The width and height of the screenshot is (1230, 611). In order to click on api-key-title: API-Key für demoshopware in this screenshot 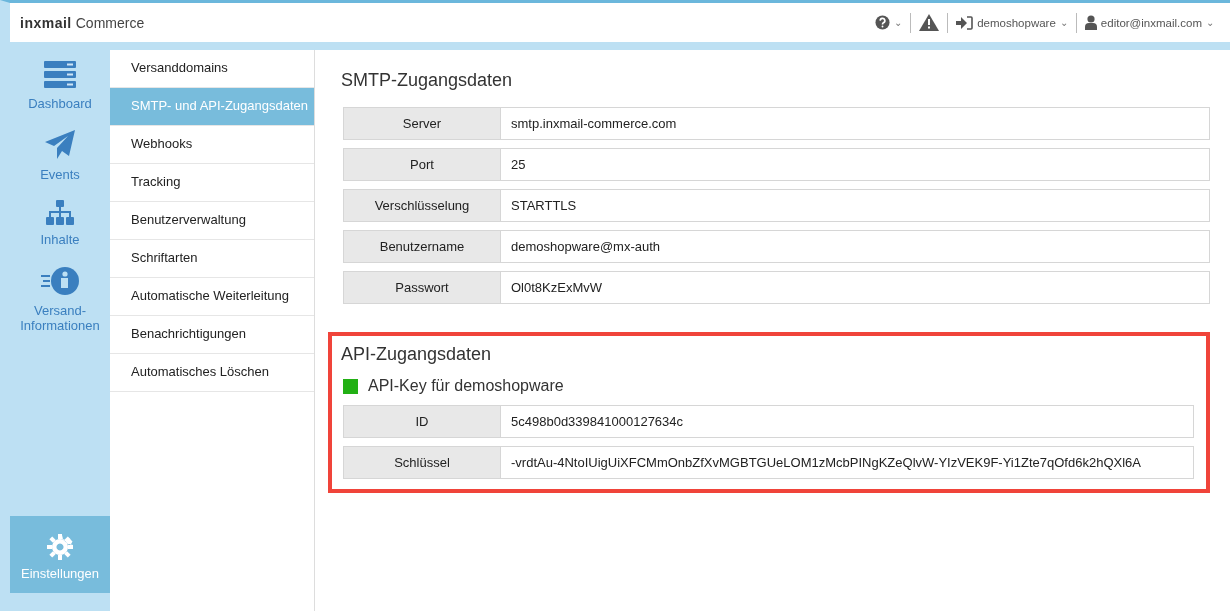, I will do `click(466, 386)`.